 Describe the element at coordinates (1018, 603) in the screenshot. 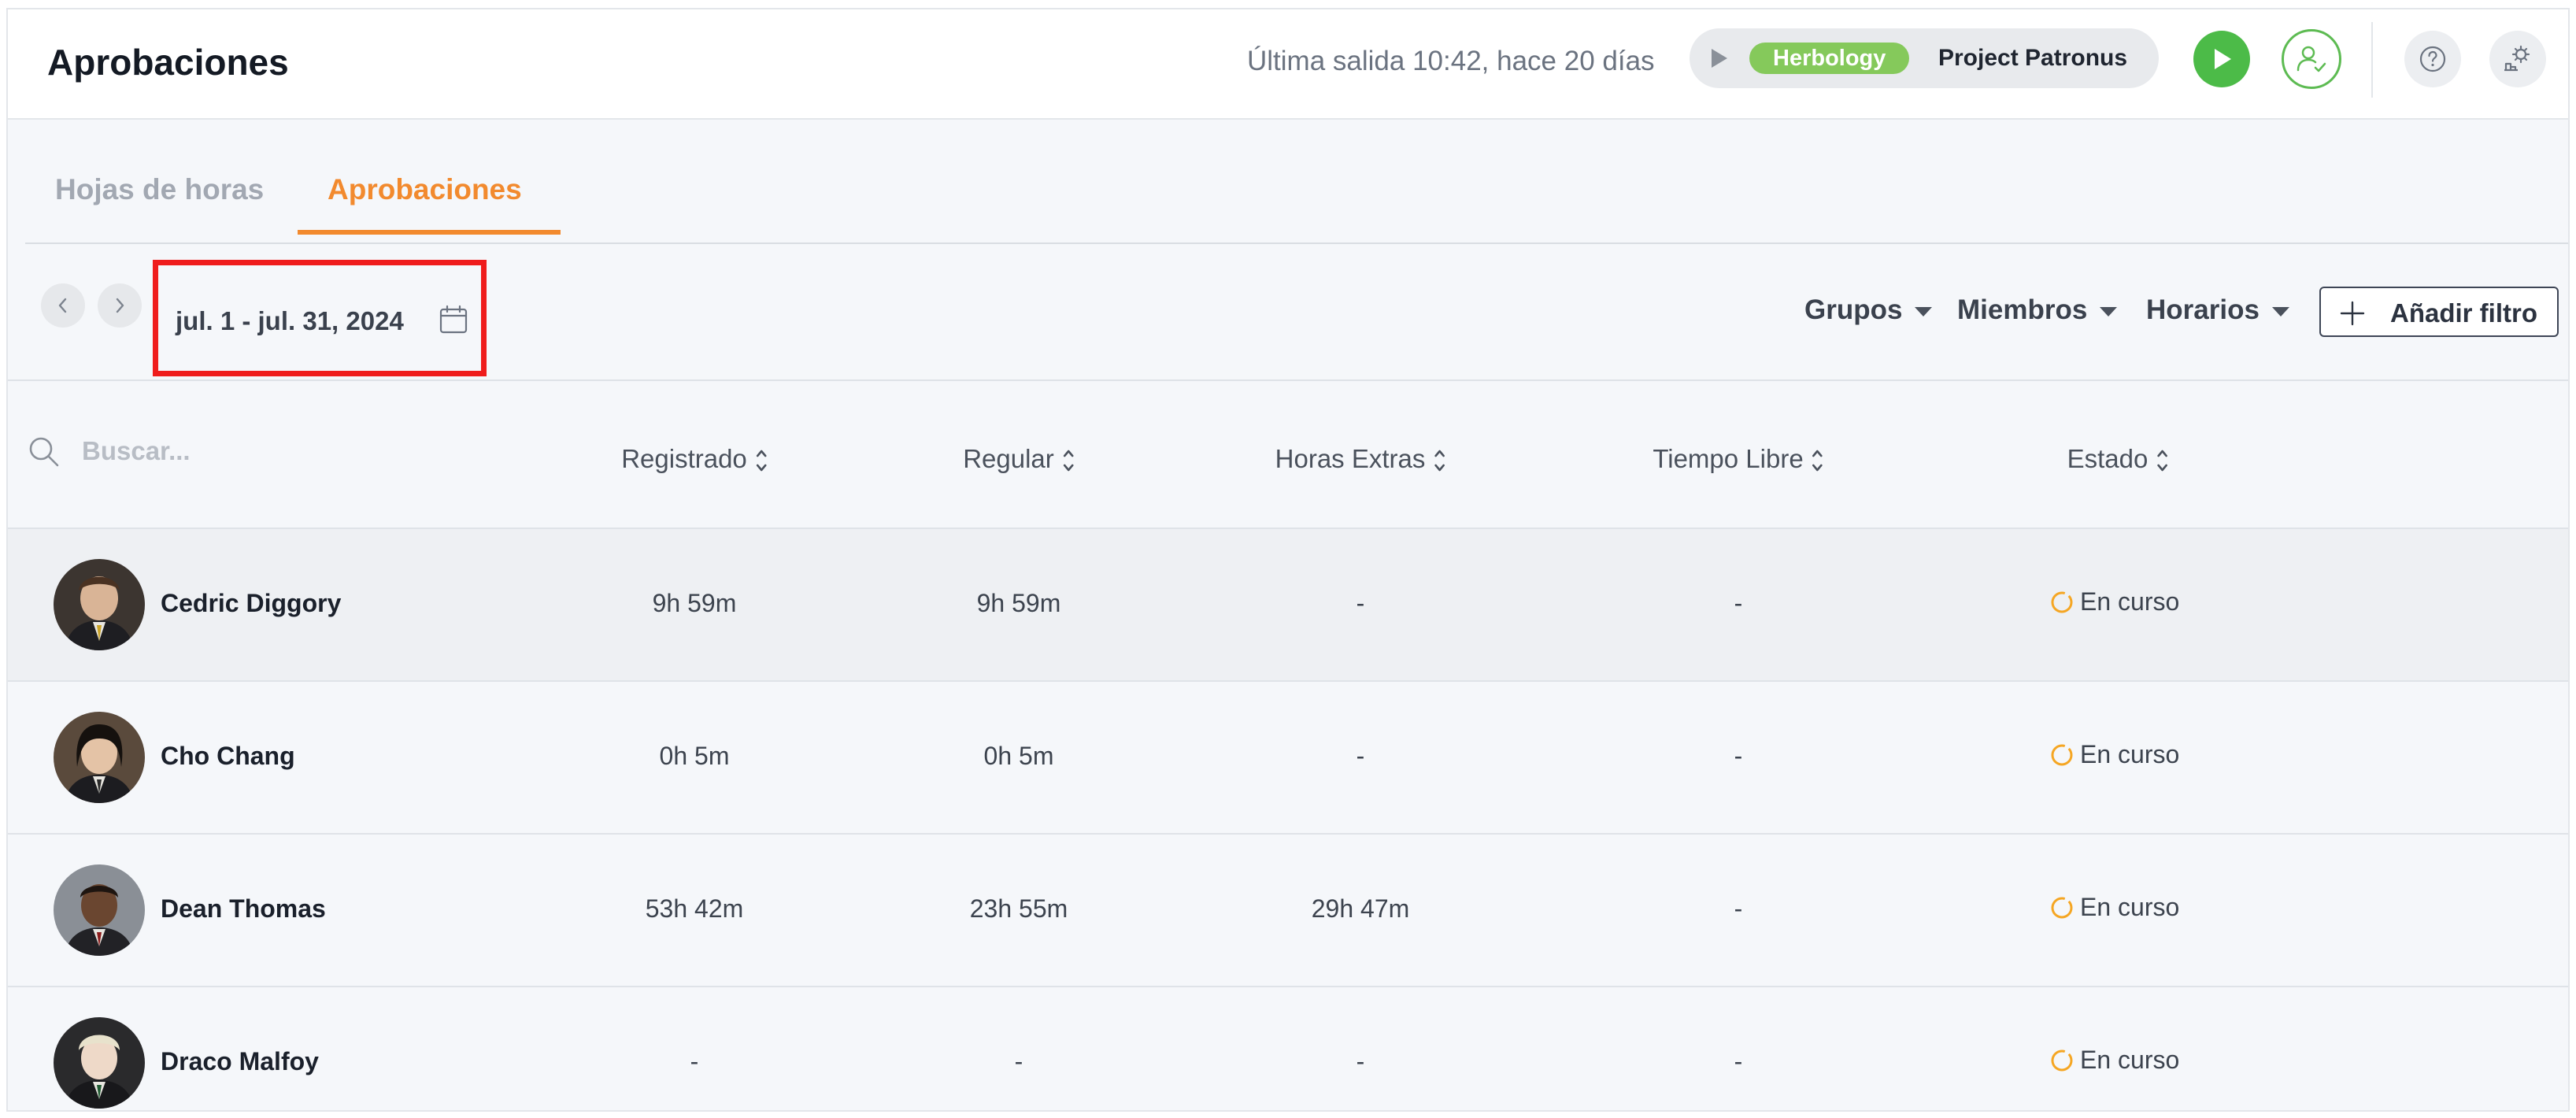

I see `cell-regular: 9h 59m` at that location.